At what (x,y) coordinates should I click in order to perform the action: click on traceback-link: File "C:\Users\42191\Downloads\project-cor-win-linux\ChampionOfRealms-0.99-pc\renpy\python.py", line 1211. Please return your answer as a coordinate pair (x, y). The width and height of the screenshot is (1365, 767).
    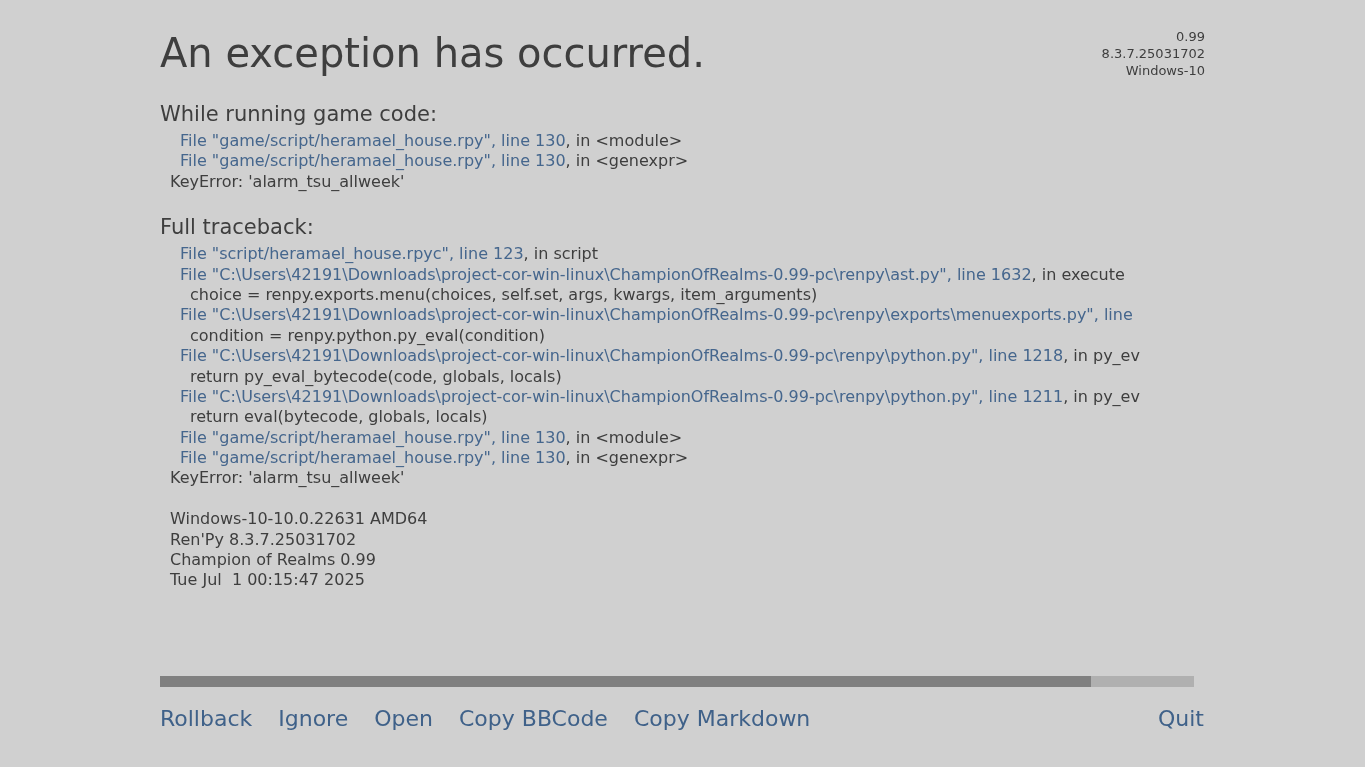
    Looking at the image, I should click on (622, 396).